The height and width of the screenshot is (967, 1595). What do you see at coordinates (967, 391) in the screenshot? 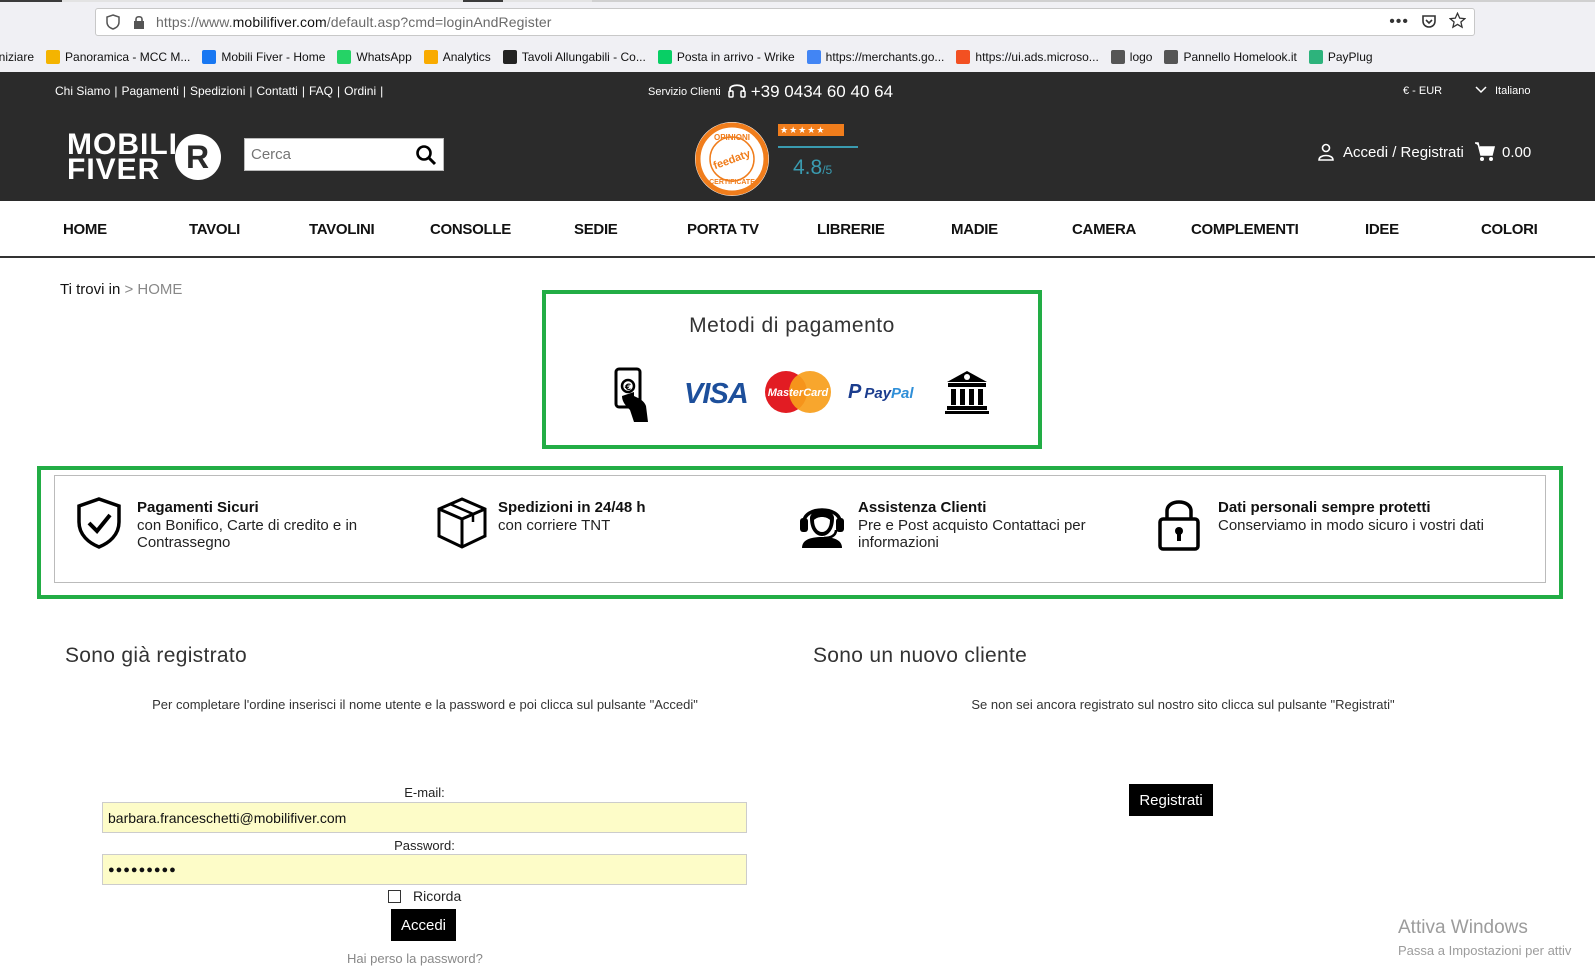
I see `bank-transfer-icon` at bounding box center [967, 391].